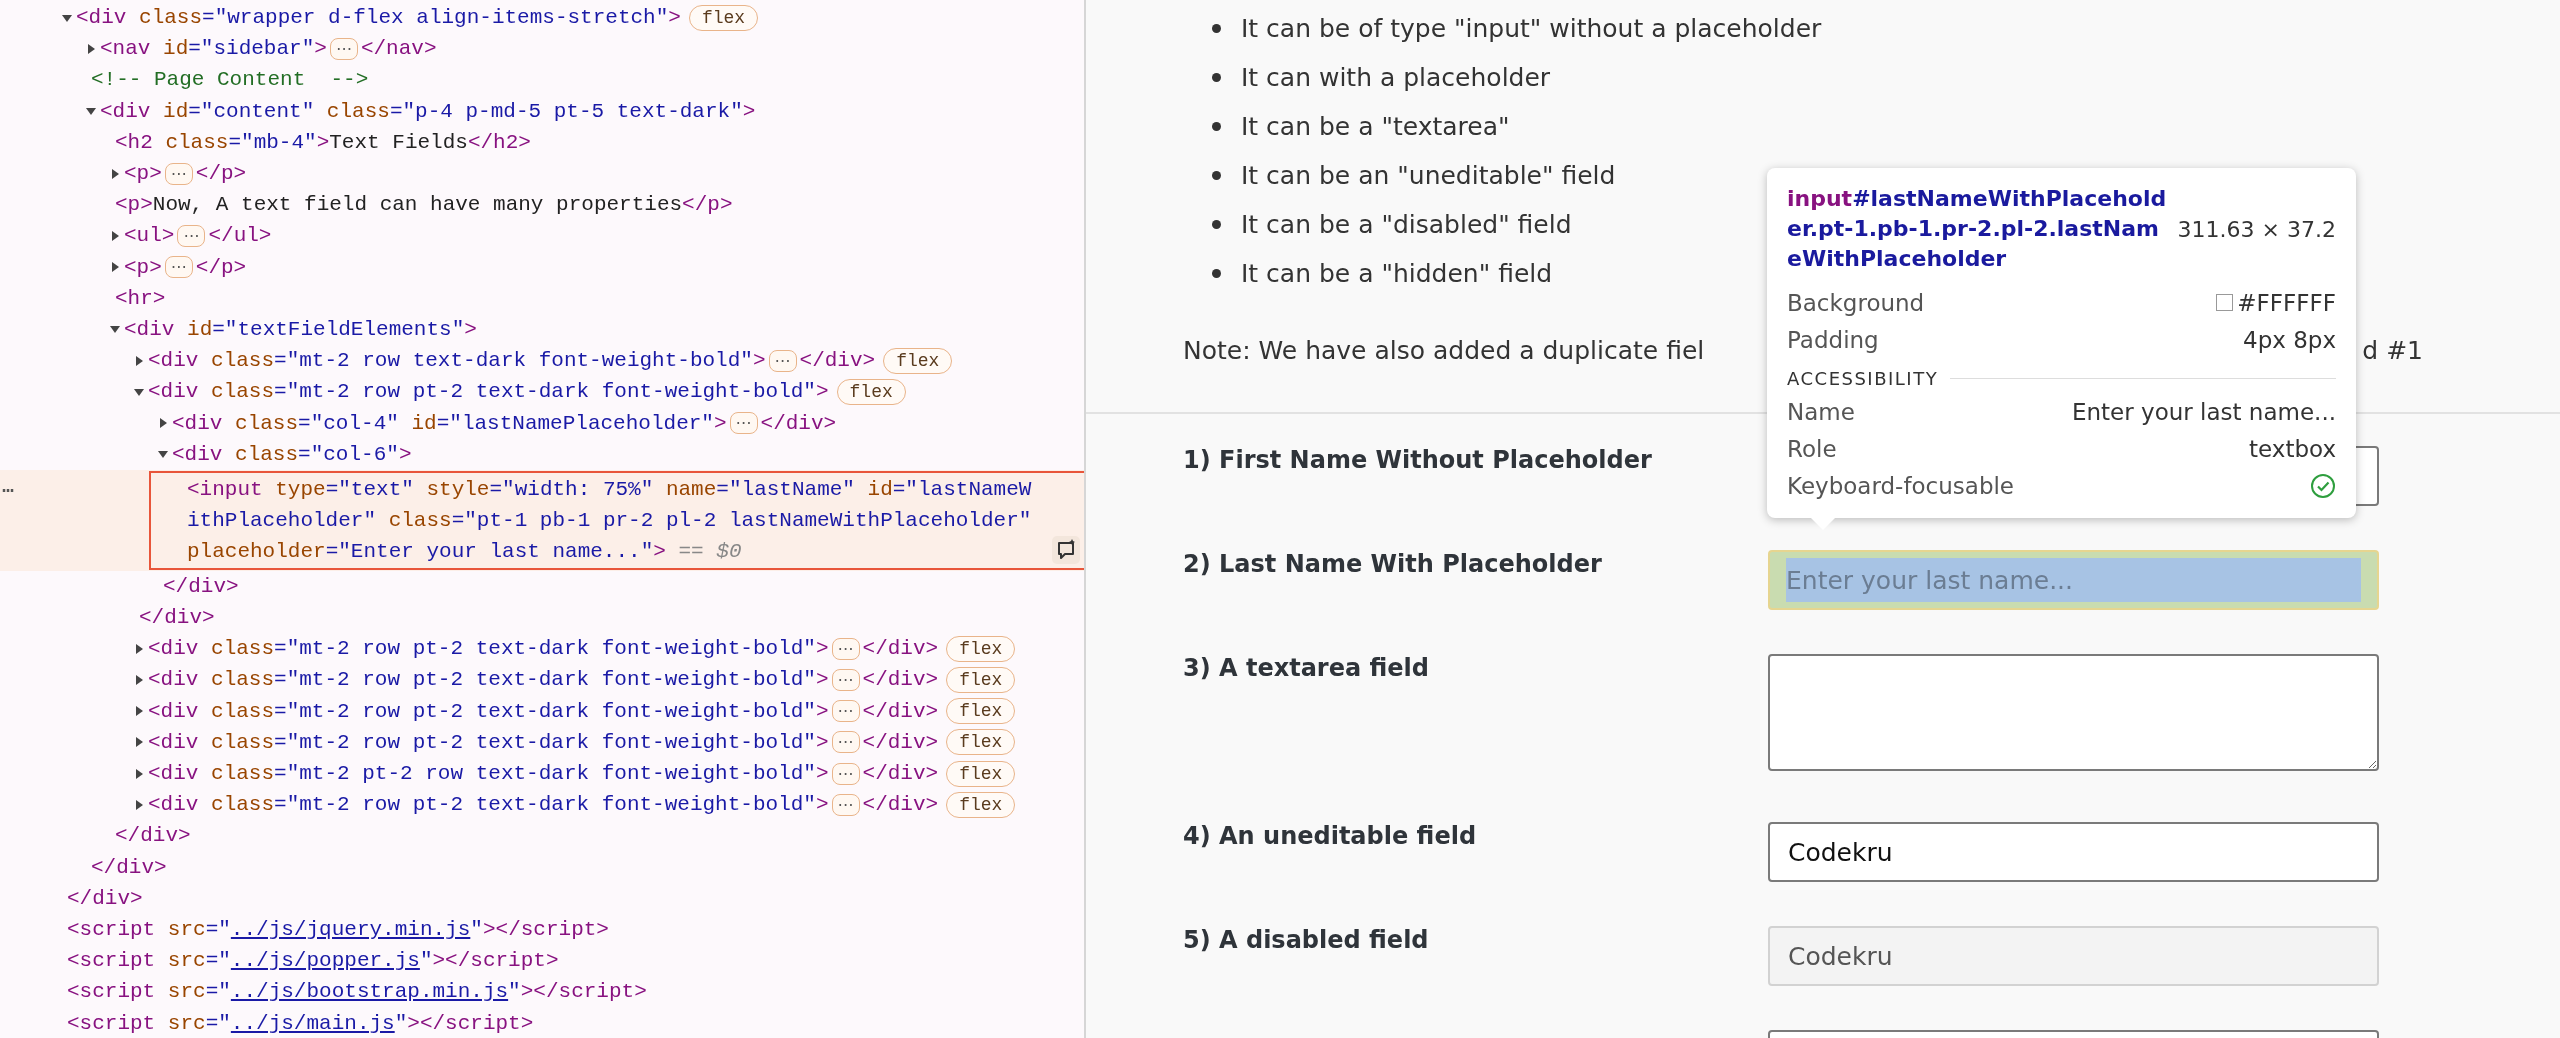 This screenshot has width=2560, height=1038. I want to click on field-label: 4) An uneditable field, so click(1330, 835).